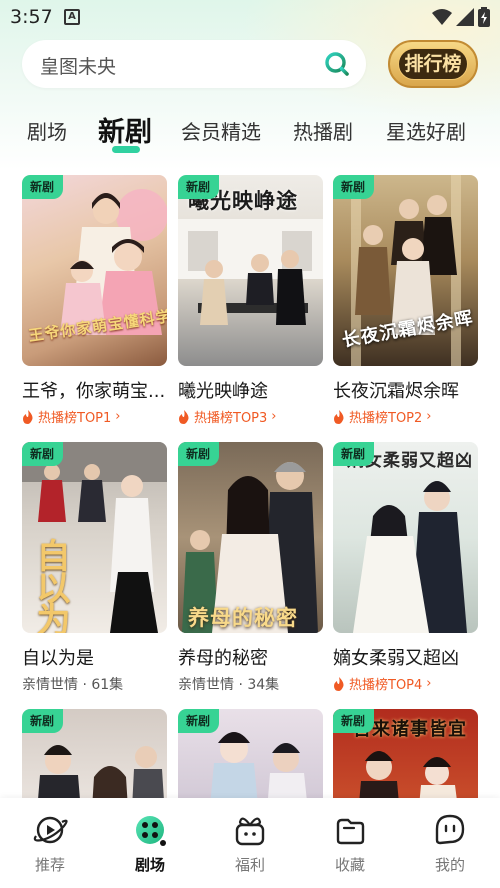  What do you see at coordinates (94, 270) in the screenshot?
I see `drama-poster: 王爷你家萌宝懂科学 新剧` at bounding box center [94, 270].